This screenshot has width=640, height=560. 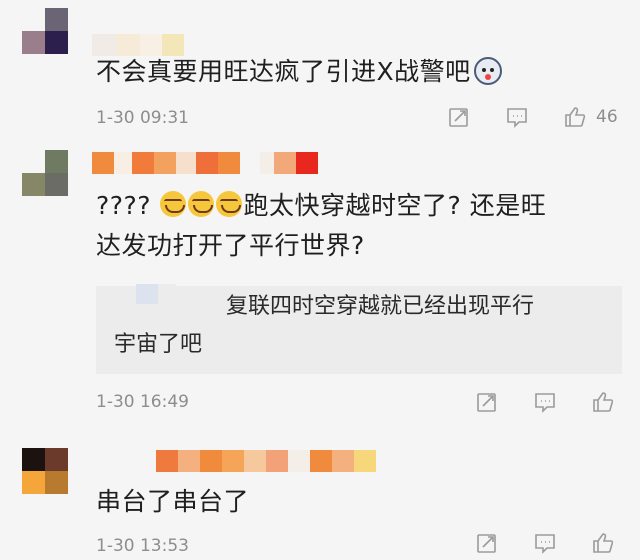 I want to click on reply-quote: 复联四时空穿越就已经出现平行 宇宙了吧, so click(x=359, y=329).